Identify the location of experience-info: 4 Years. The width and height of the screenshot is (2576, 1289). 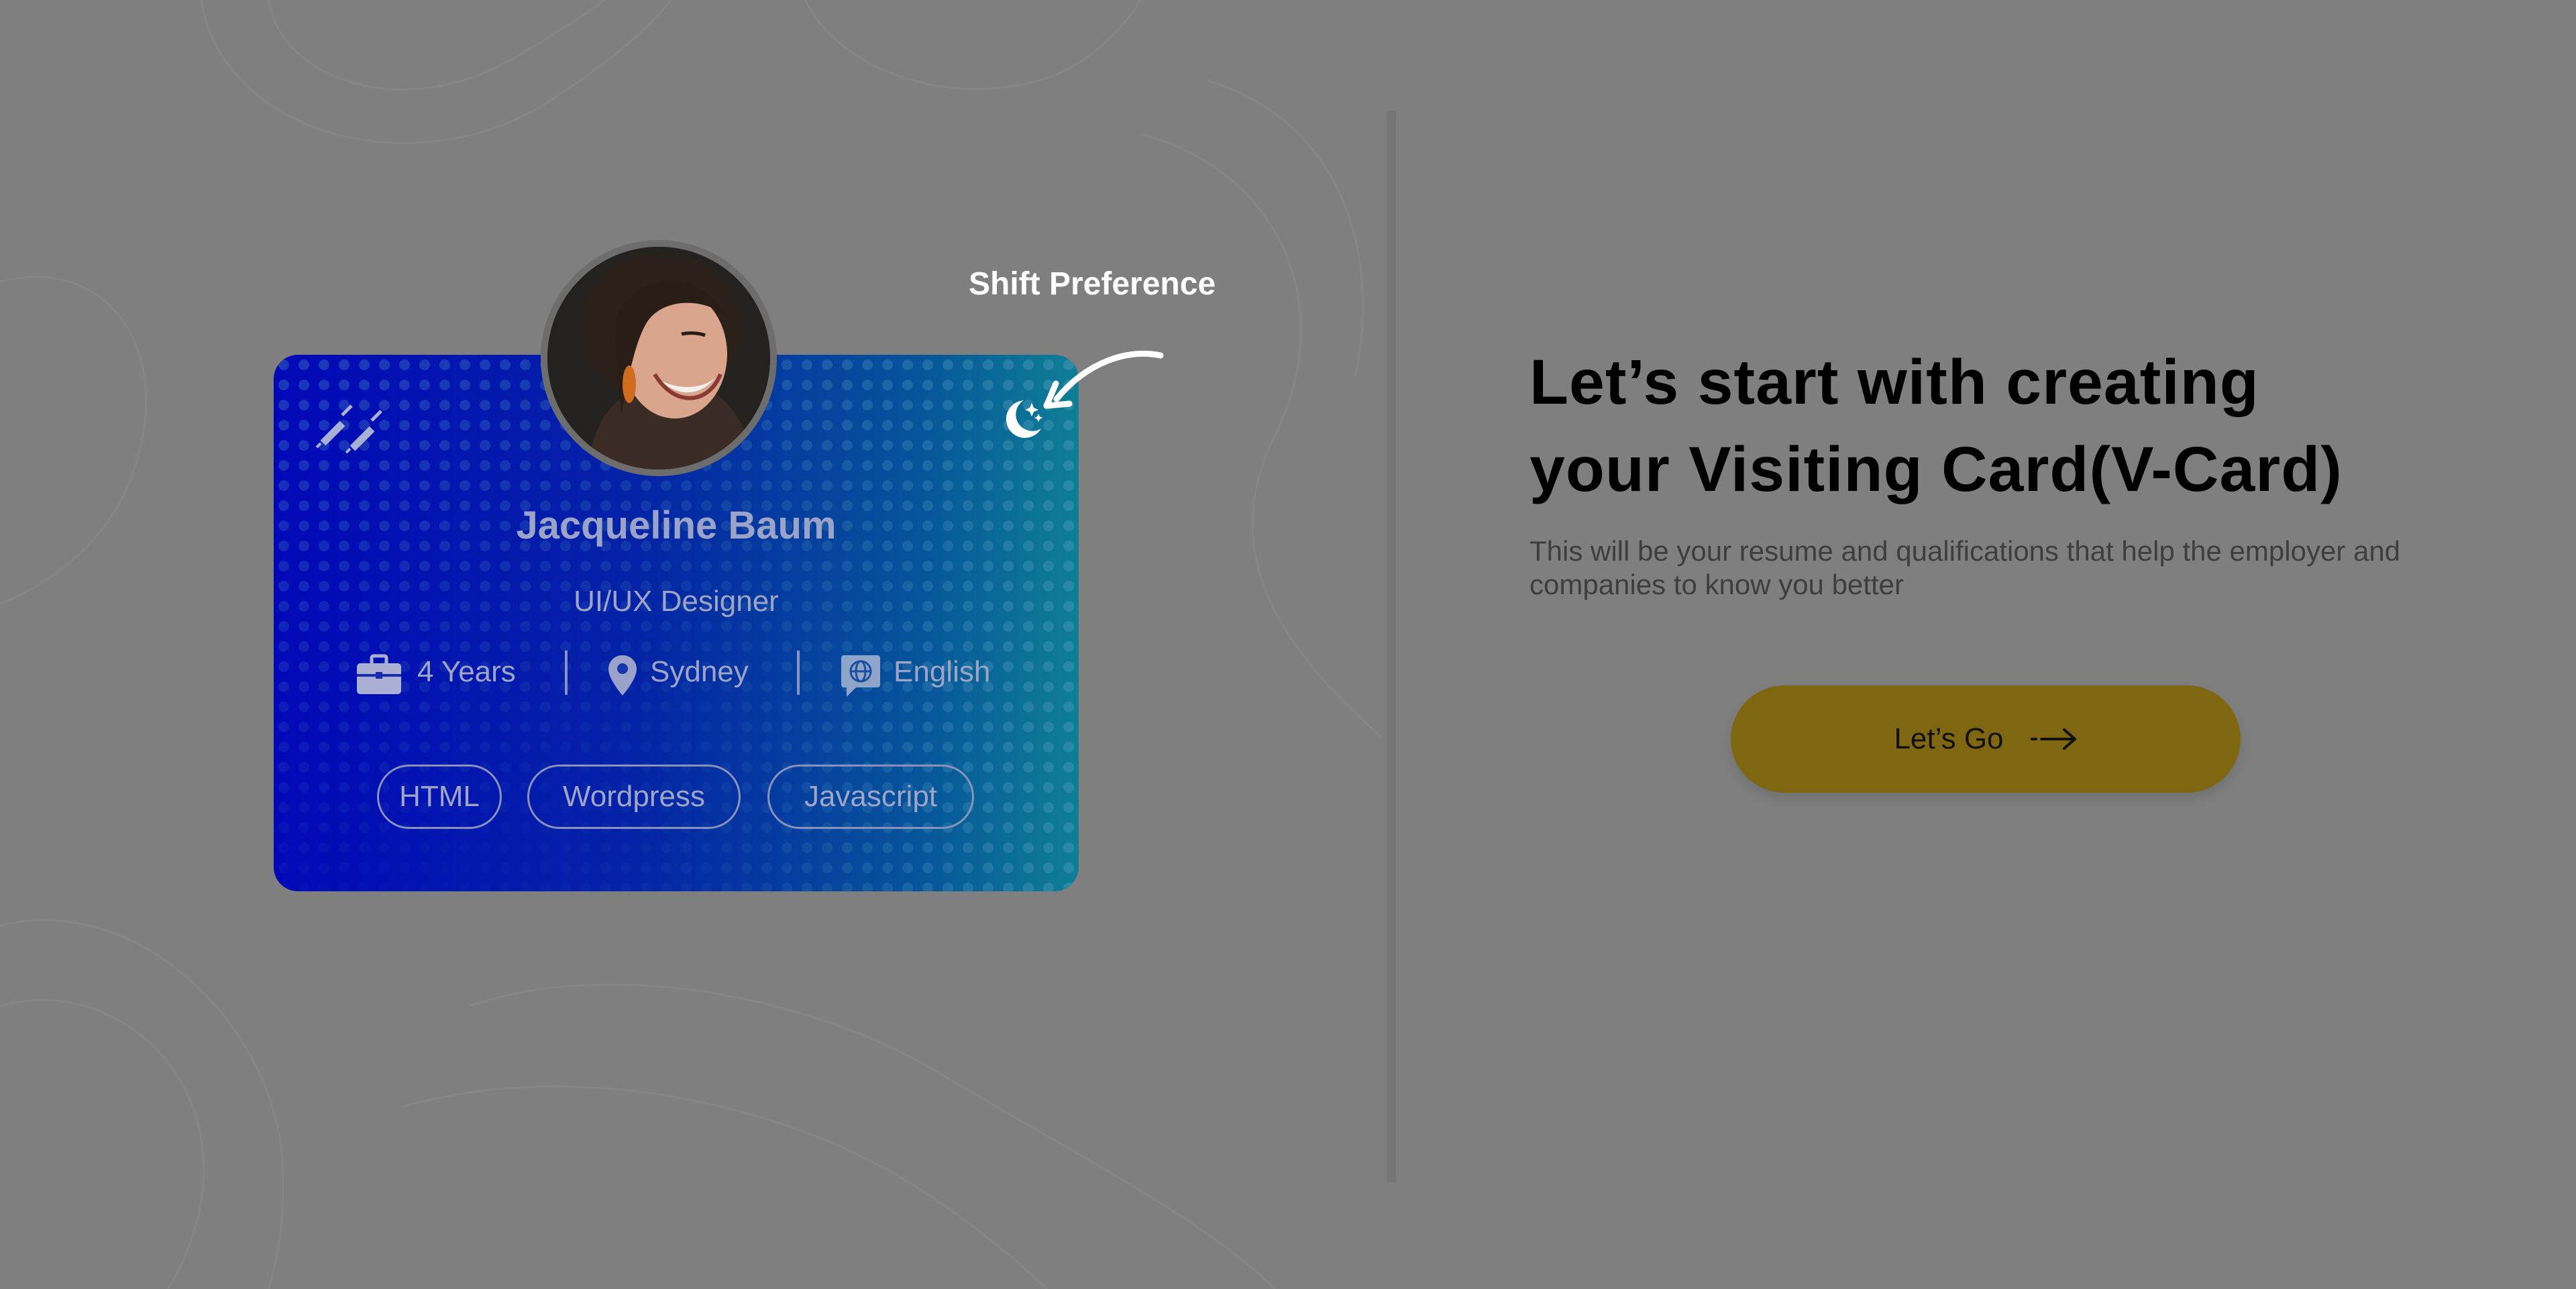
(446, 674).